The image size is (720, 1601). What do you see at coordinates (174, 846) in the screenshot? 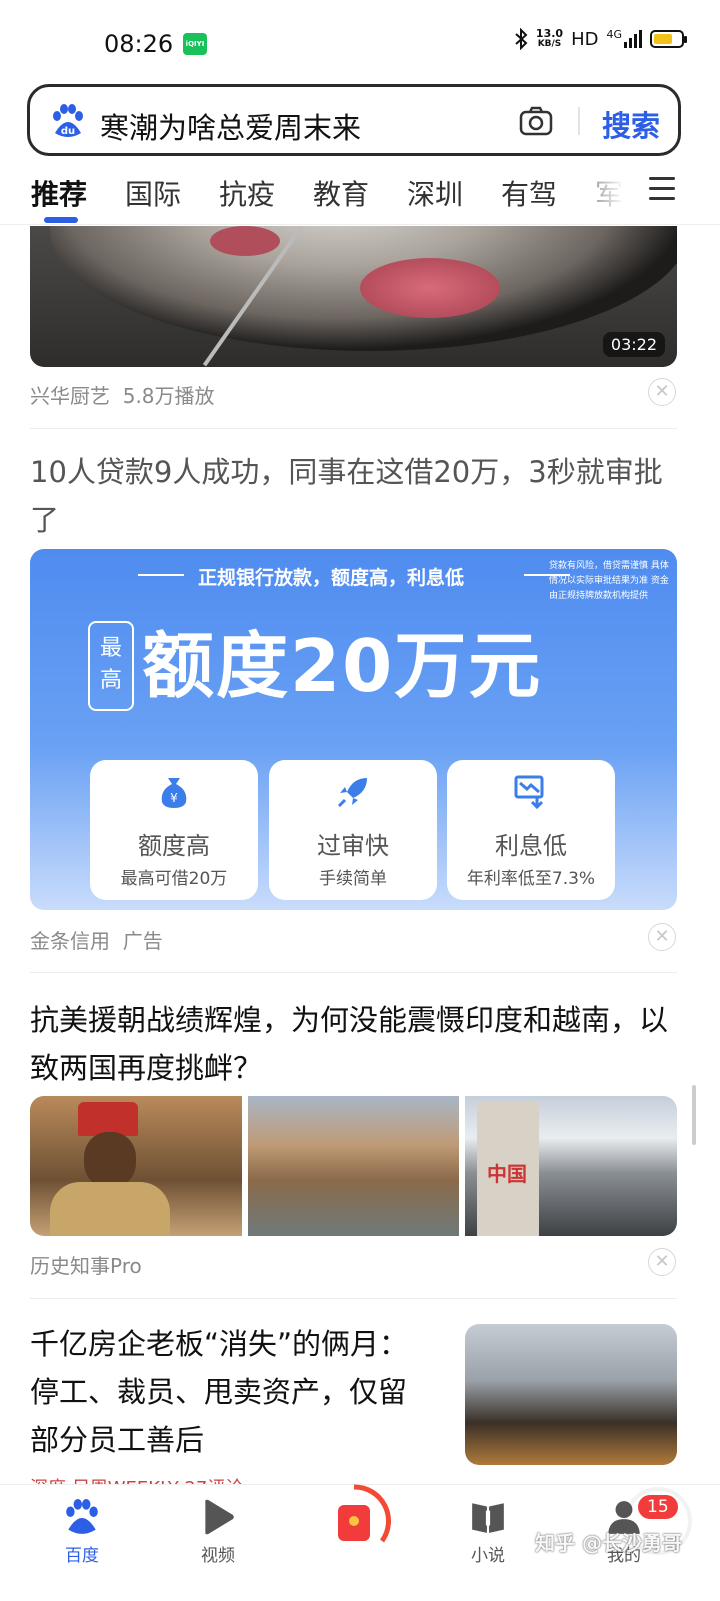
I see `feature-title: 额度高` at bounding box center [174, 846].